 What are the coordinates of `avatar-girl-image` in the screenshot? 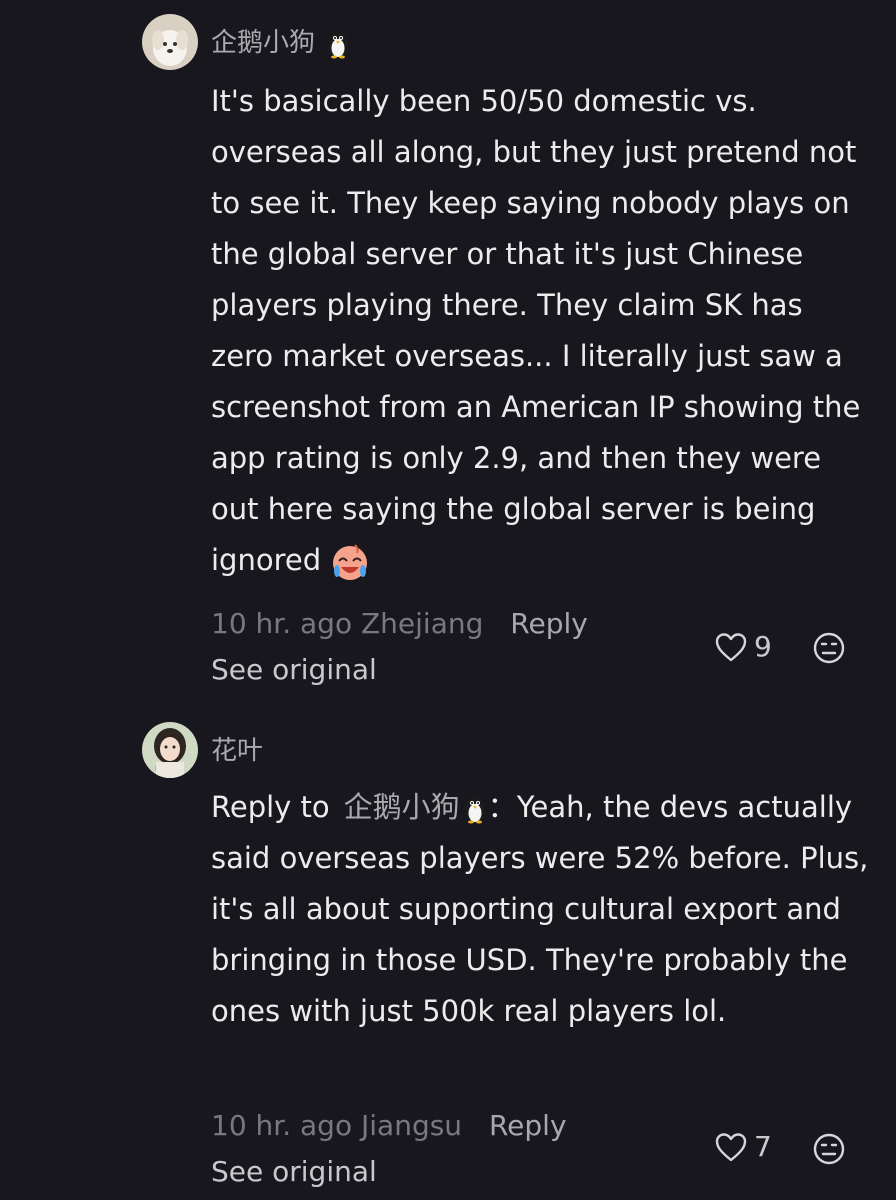 It's located at (170, 750).